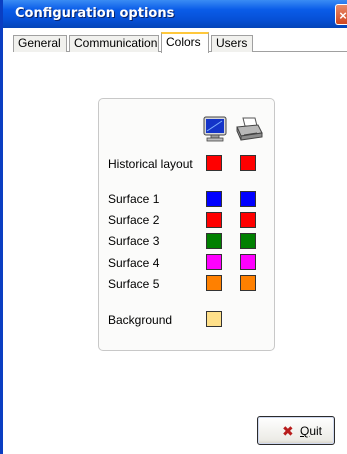 Image resolution: width=347 pixels, height=454 pixels. I want to click on quit-label-rest: uit, so click(316, 431).